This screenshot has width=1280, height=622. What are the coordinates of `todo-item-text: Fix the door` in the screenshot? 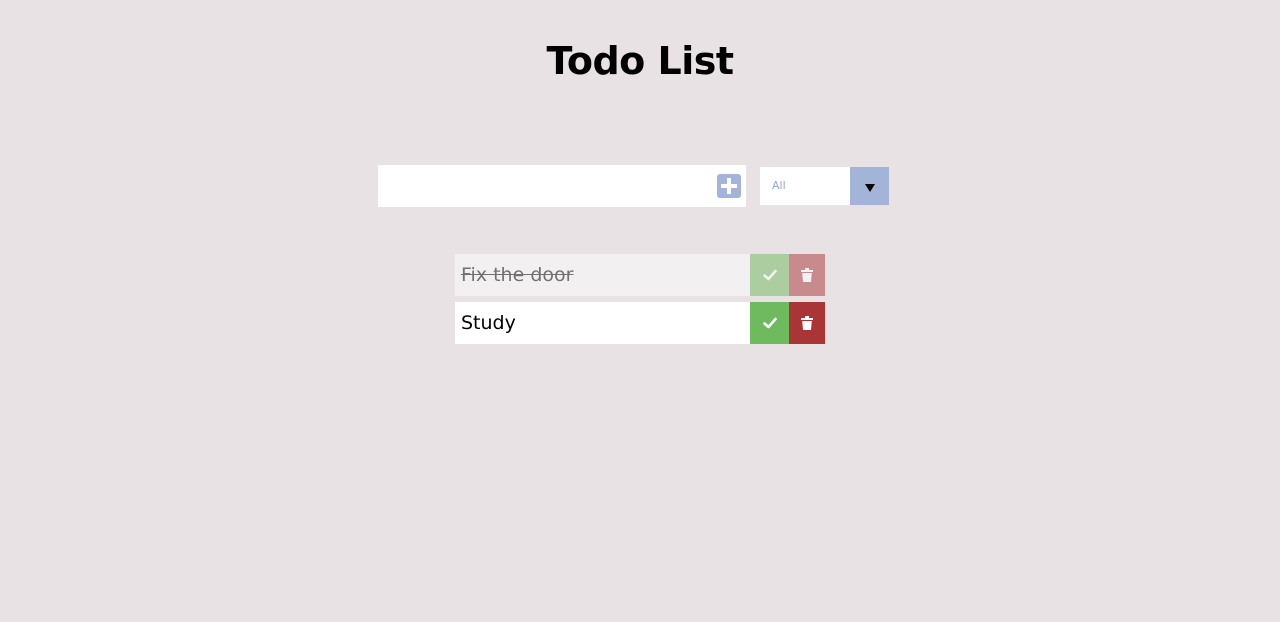 It's located at (517, 275).